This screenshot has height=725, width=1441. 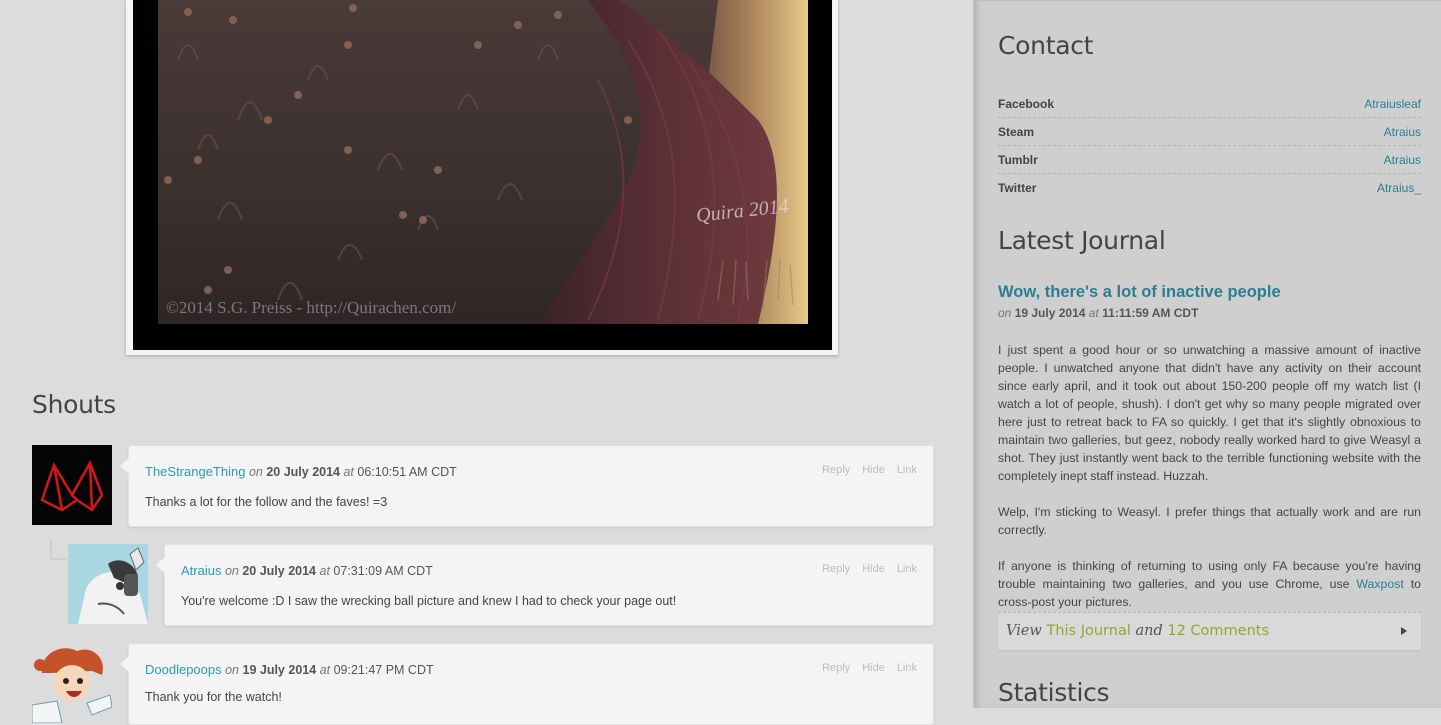 What do you see at coordinates (195, 471) in the screenshot?
I see `shout-username-link: TheStrangeThing` at bounding box center [195, 471].